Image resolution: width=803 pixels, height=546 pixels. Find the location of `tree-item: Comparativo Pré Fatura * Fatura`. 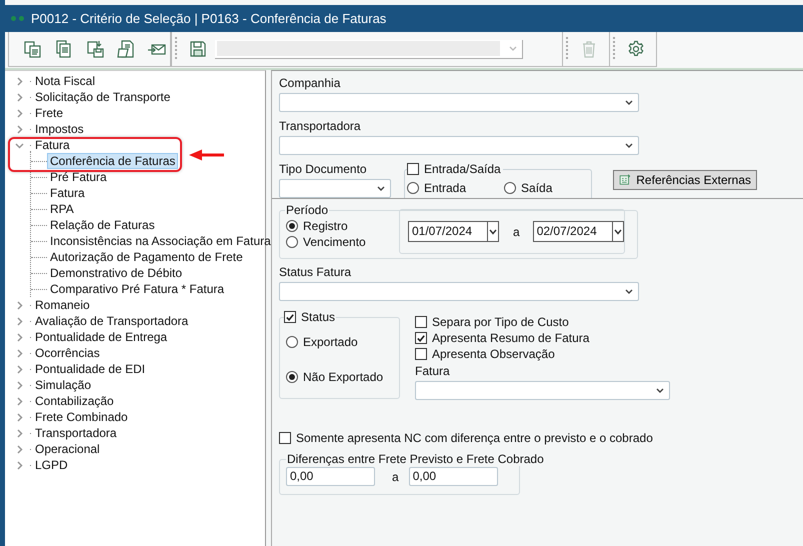

tree-item: Comparativo Pré Fatura * Fatura is located at coordinates (137, 289).